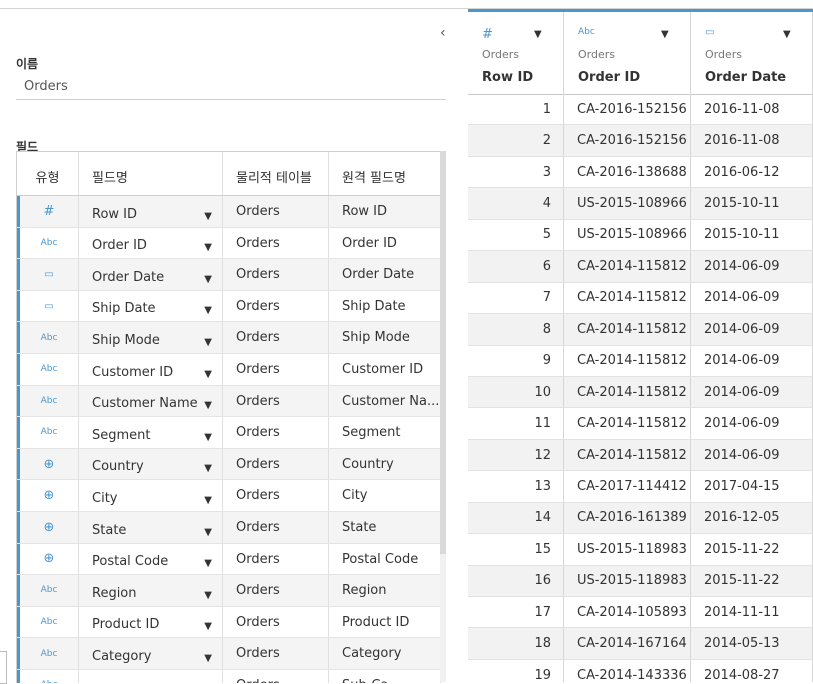 The width and height of the screenshot is (813, 684). What do you see at coordinates (48, 274) in the screenshot?
I see `field-type-cell: ▭` at bounding box center [48, 274].